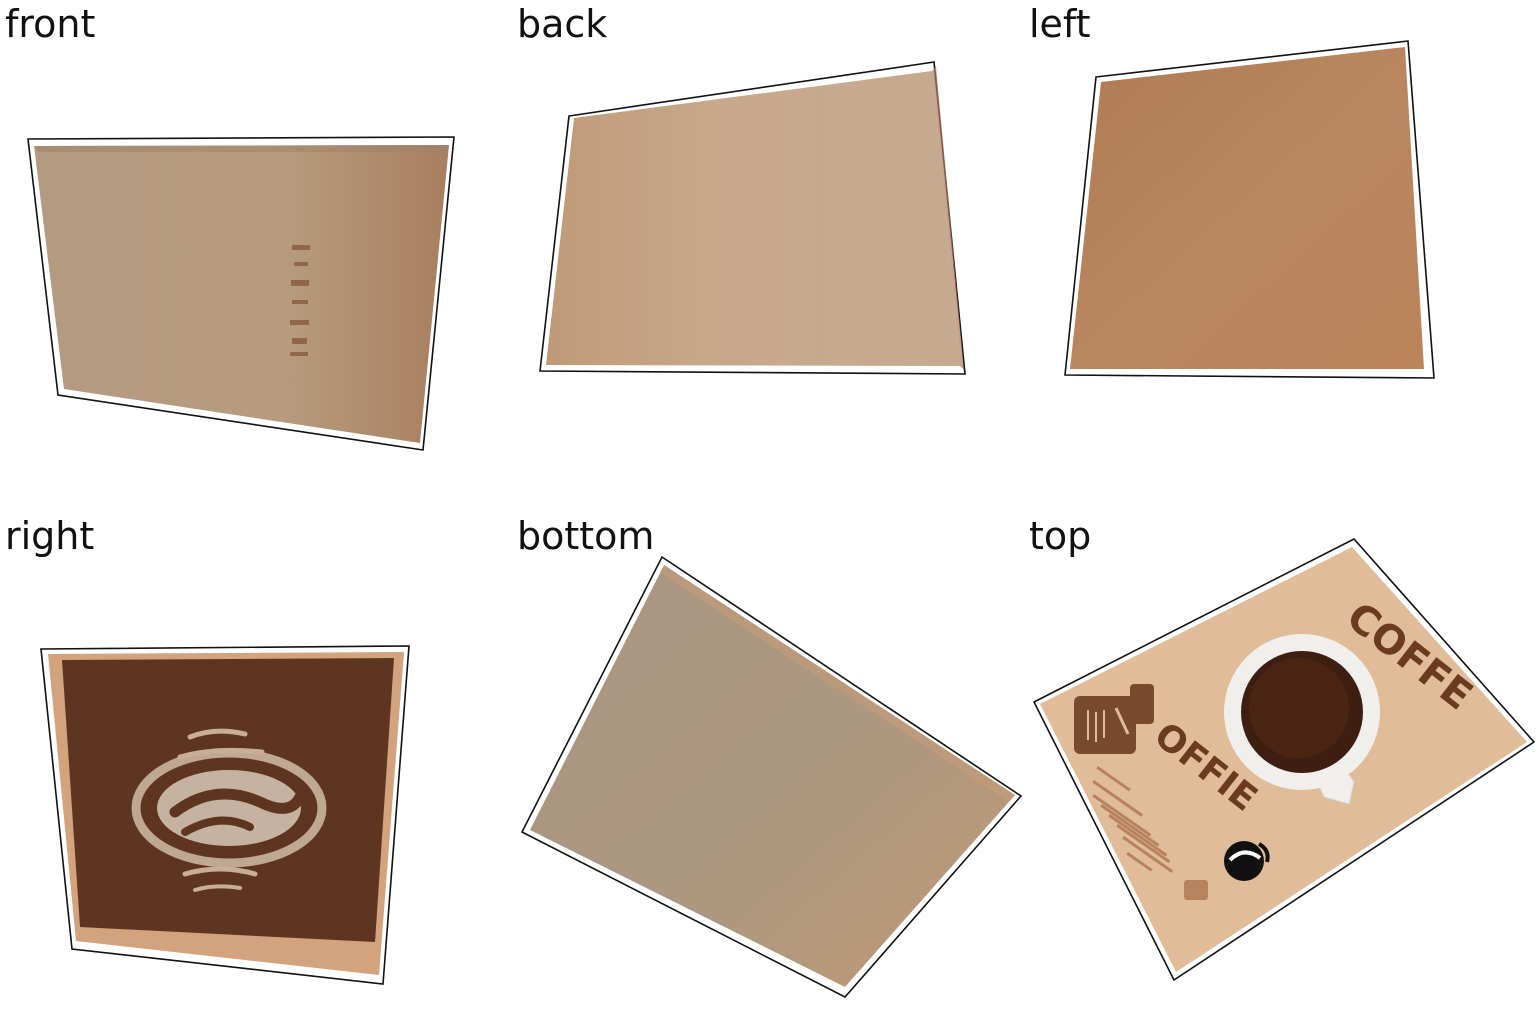 The height and width of the screenshot is (1024, 1536). What do you see at coordinates (225, 815) in the screenshot?
I see `box-render-right` at bounding box center [225, 815].